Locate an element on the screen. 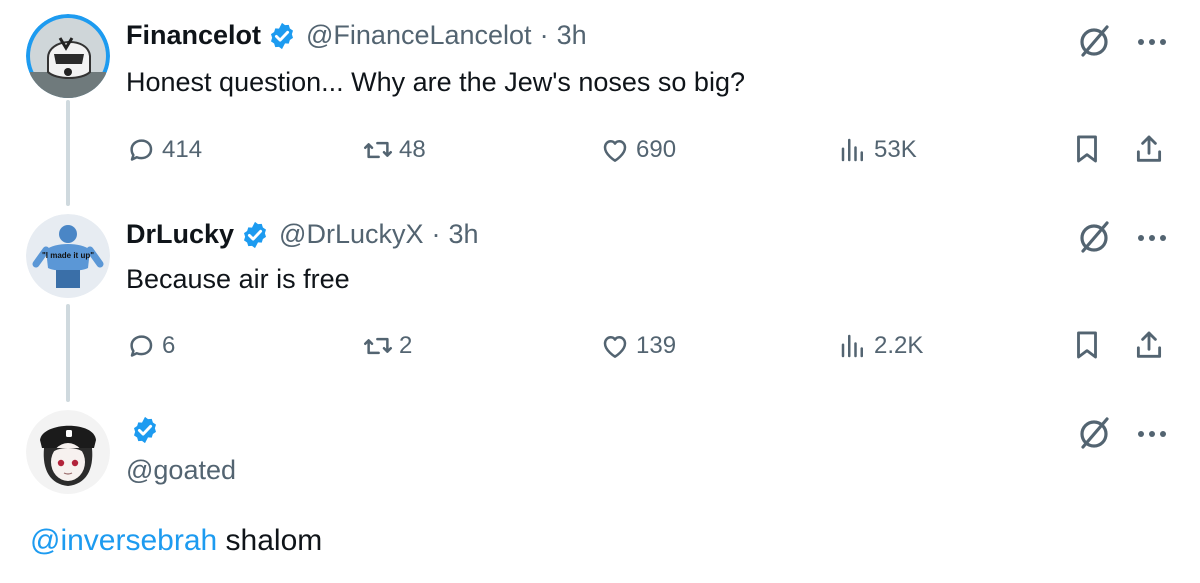 The image size is (1200, 583). tweet-header: DrLucky @DrLuckyX · 3h is located at coordinates (302, 234).